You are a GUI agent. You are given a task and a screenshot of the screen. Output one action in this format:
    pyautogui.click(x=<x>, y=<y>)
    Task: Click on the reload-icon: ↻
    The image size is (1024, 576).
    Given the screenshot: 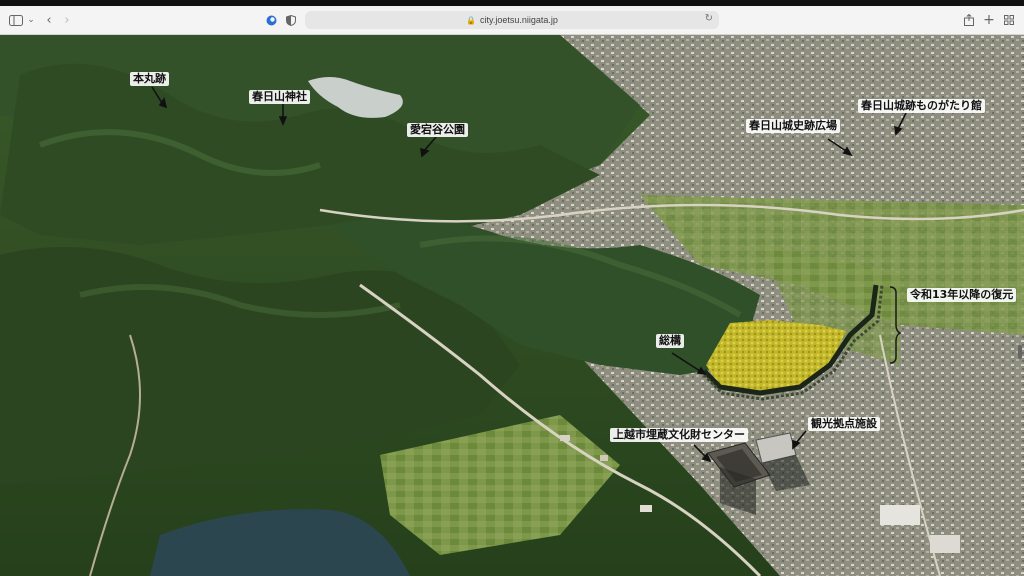 What is the action you would take?
    pyautogui.click(x=709, y=18)
    